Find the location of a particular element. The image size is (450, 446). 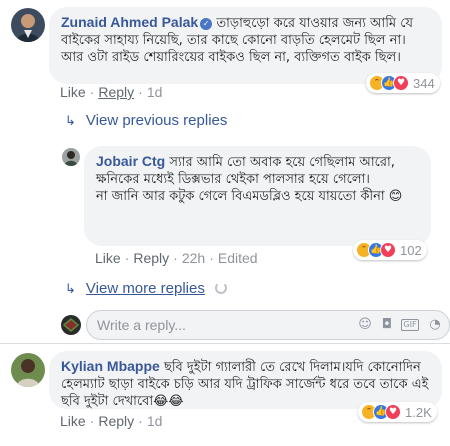

reply-input is located at coordinates (222, 325).